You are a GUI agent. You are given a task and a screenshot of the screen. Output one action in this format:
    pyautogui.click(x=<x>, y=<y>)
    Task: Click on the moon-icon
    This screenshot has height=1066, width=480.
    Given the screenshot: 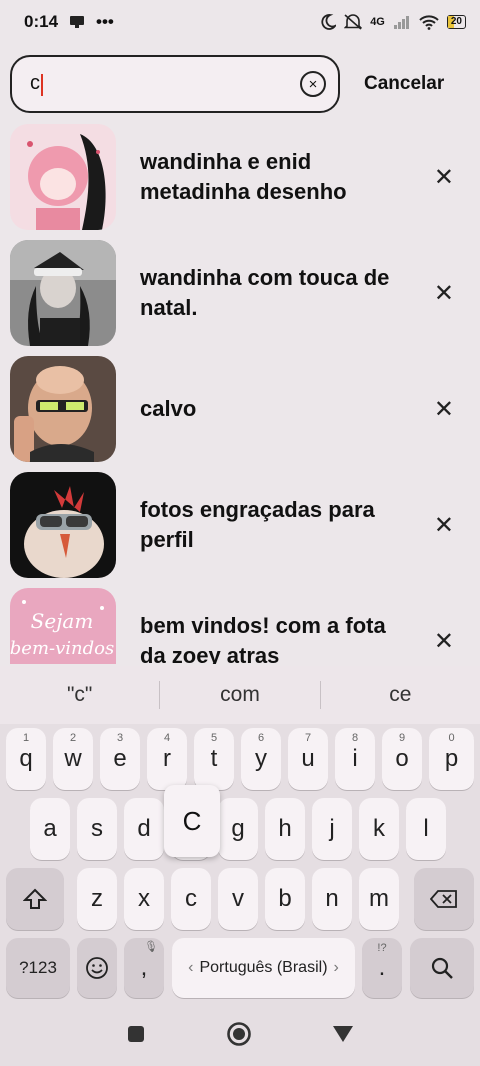 What is the action you would take?
    pyautogui.click(x=328, y=22)
    